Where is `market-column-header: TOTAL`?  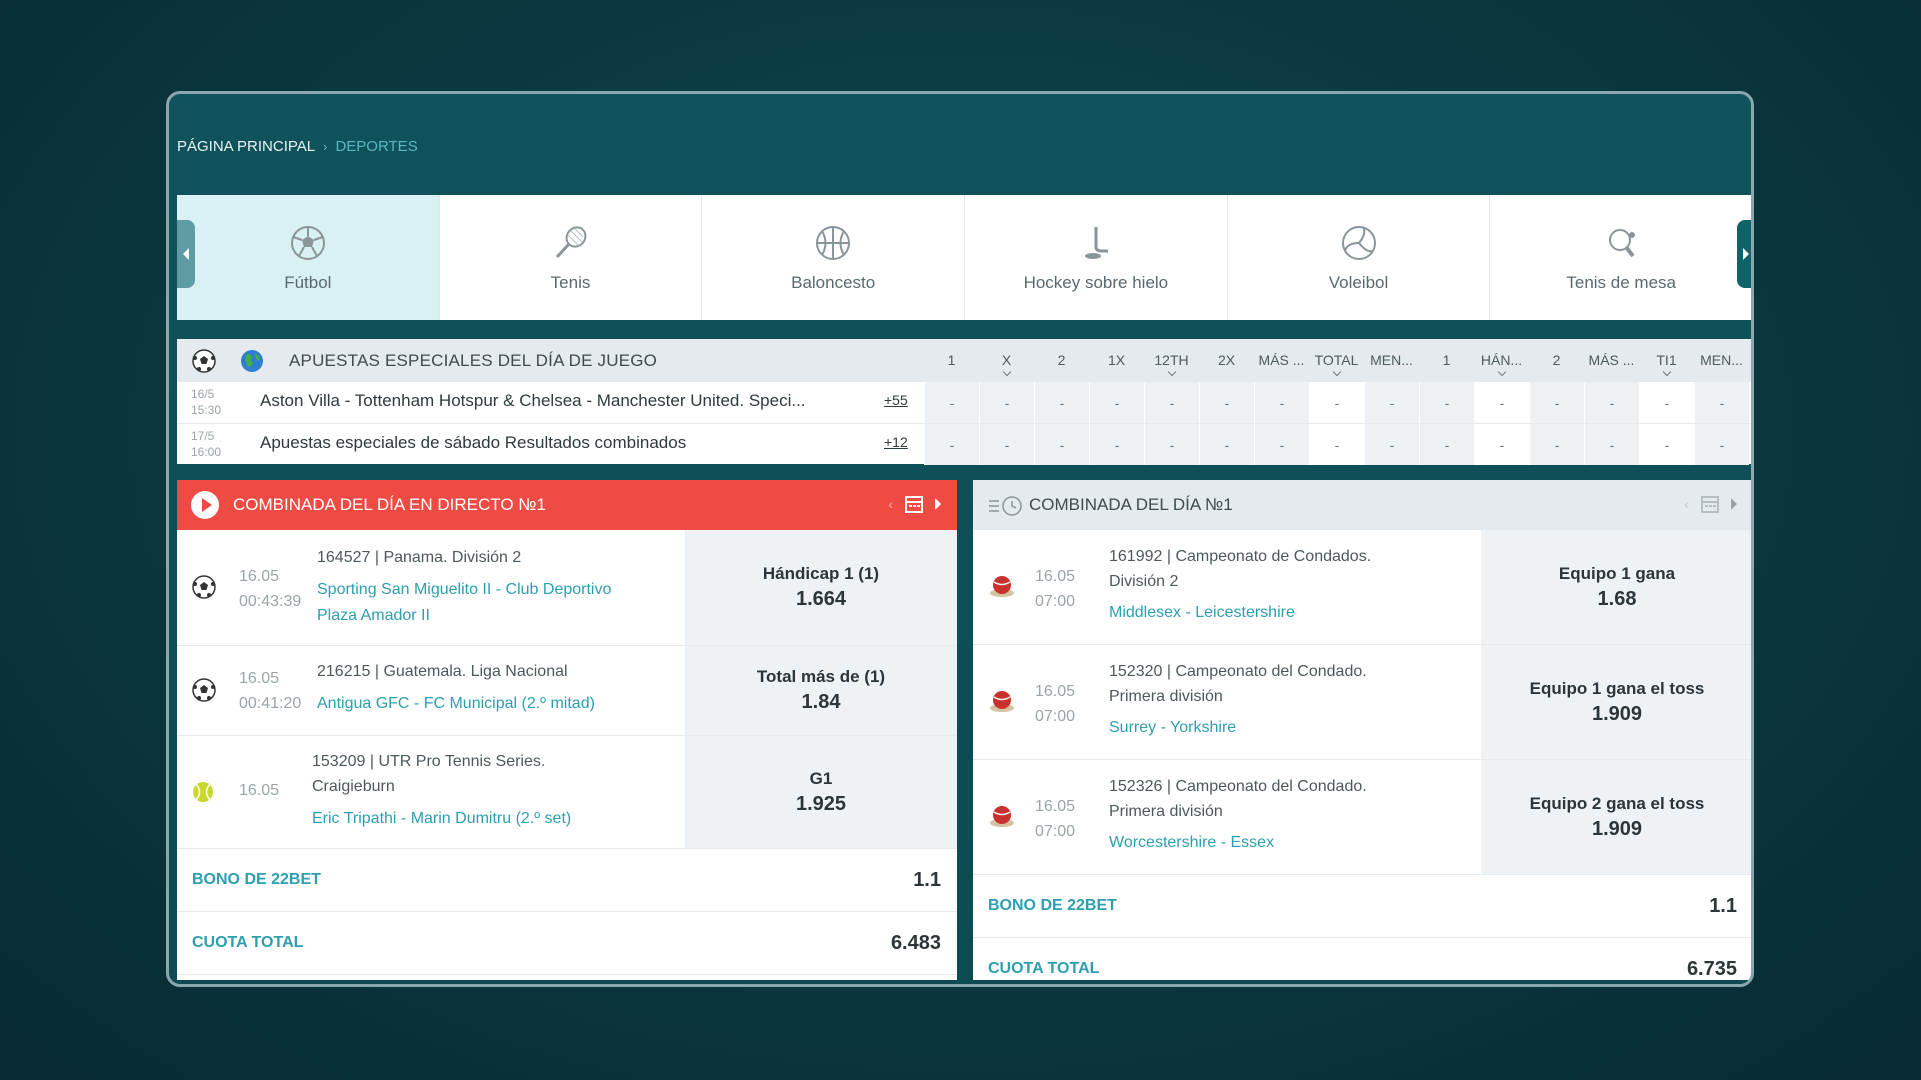
market-column-header: TOTAL is located at coordinates (1336, 360).